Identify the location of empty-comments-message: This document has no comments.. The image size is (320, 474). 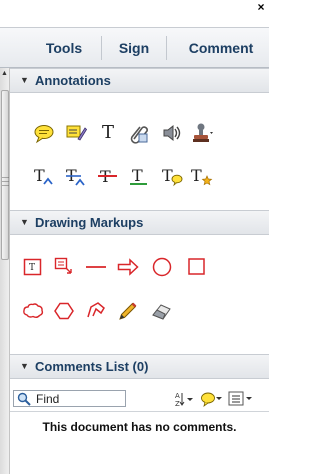
(139, 427).